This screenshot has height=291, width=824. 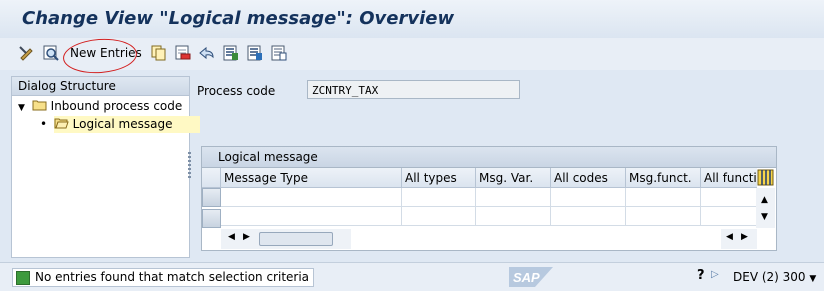 What do you see at coordinates (207, 53) in the screenshot?
I see `undo-change-icon` at bounding box center [207, 53].